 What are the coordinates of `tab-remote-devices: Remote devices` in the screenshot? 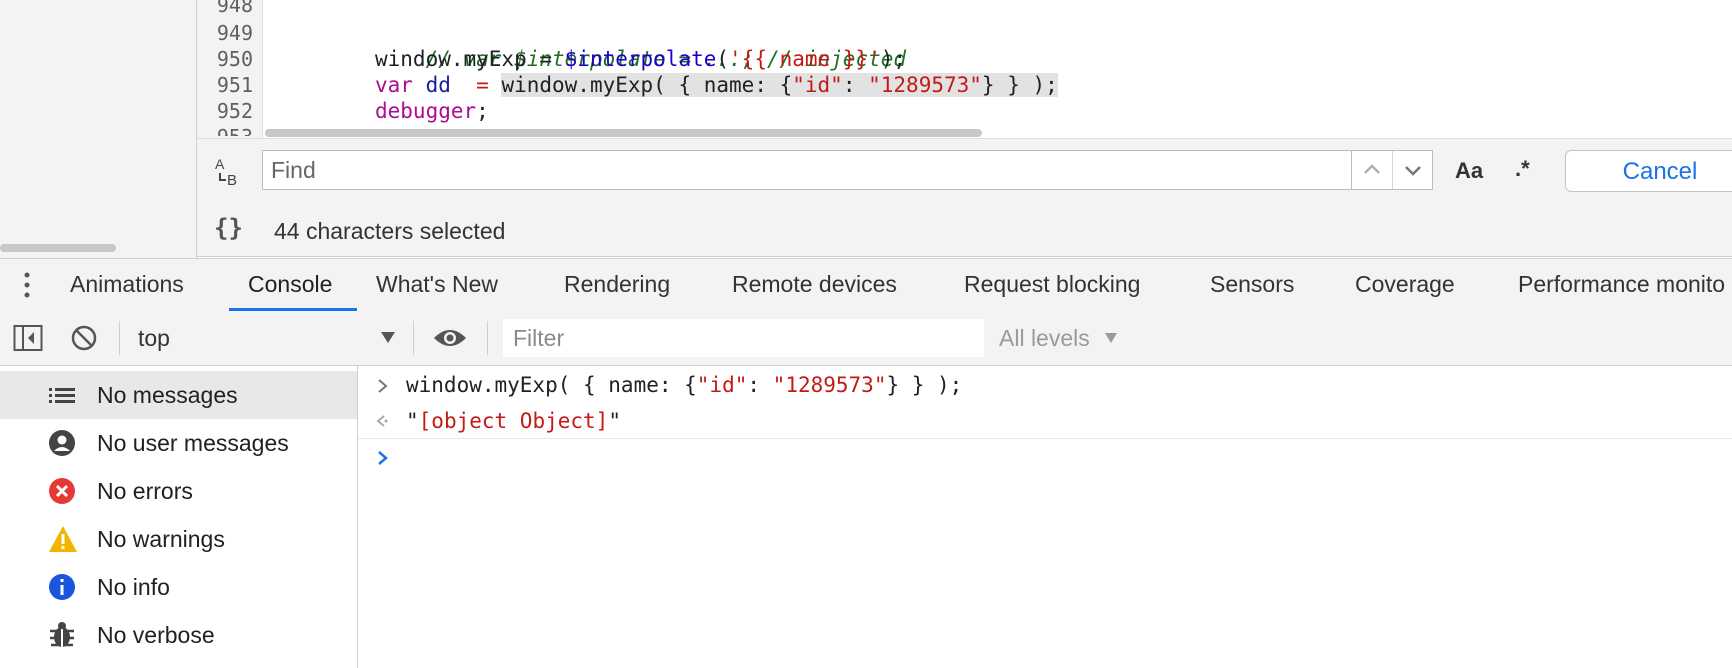 It's located at (814, 284).